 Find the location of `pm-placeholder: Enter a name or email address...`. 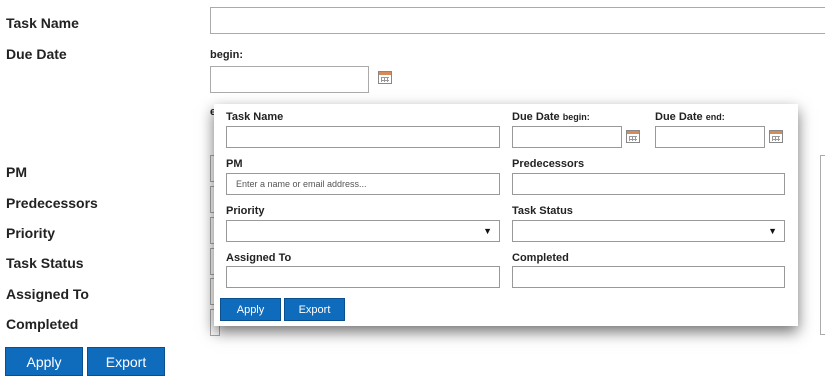

pm-placeholder: Enter a name or email address... is located at coordinates (301, 184).